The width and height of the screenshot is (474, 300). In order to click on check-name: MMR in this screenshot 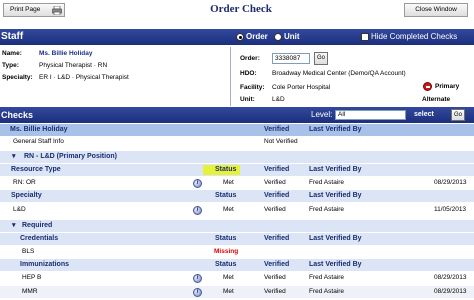, I will do `click(30, 291)`.